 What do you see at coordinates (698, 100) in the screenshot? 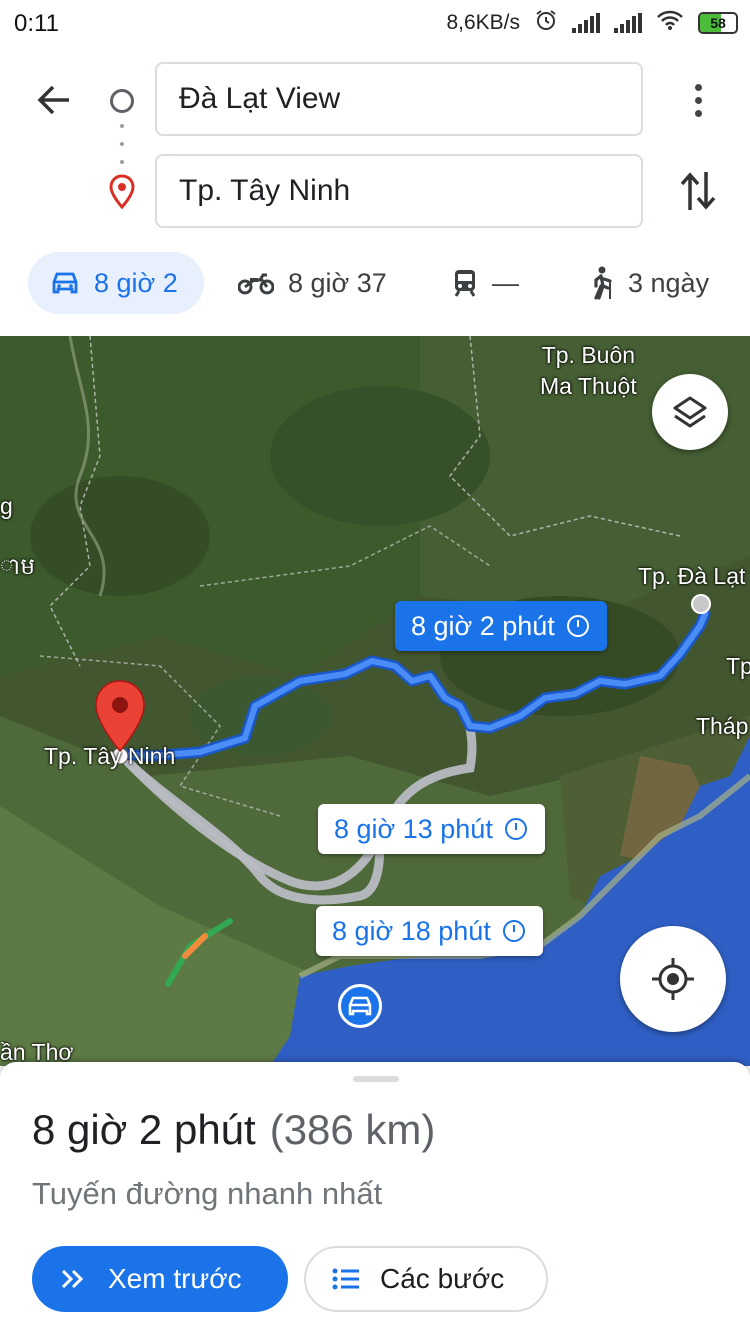
I see `more-options-button` at bounding box center [698, 100].